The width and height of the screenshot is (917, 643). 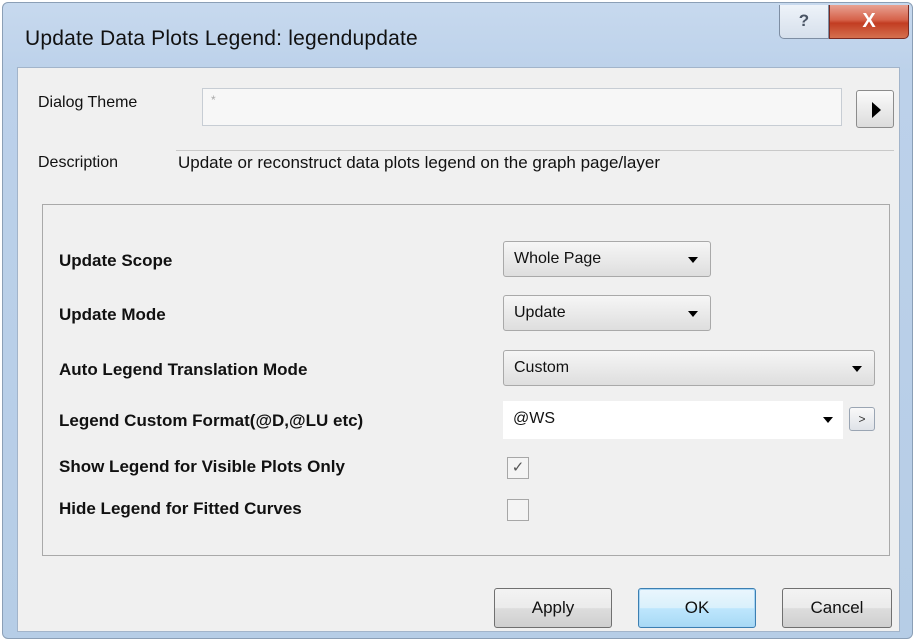 I want to click on visible-only-label: Show Legend for Visible Plots Only, so click(x=202, y=466).